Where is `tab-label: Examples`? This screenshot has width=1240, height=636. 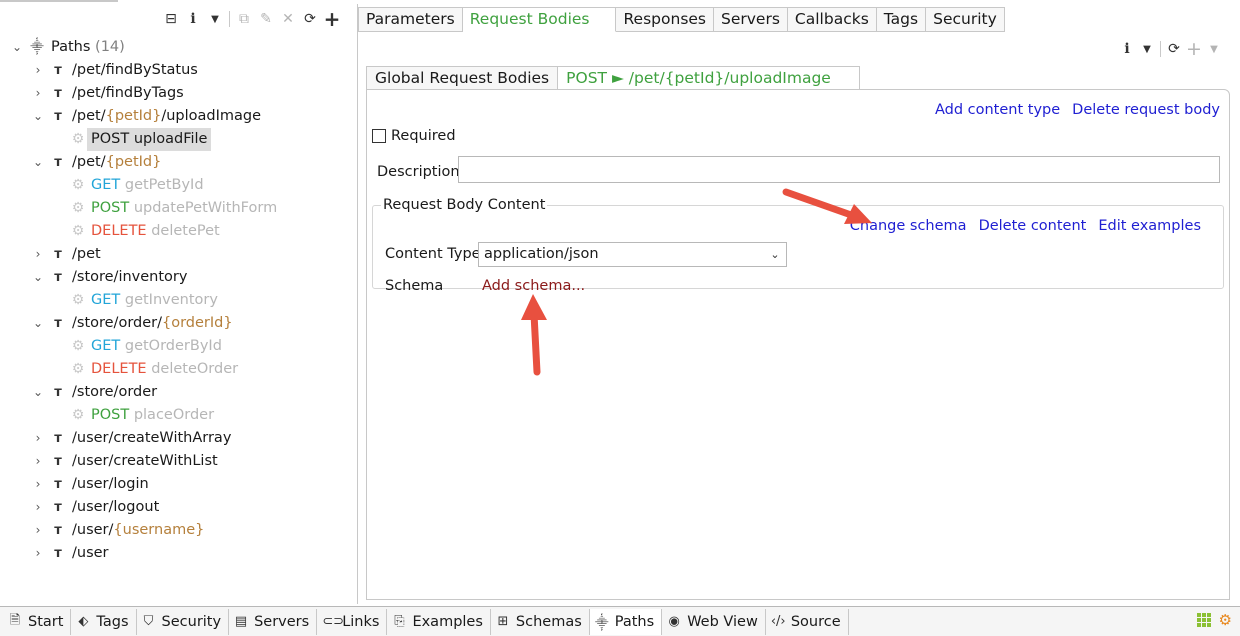 tab-label: Examples is located at coordinates (447, 621).